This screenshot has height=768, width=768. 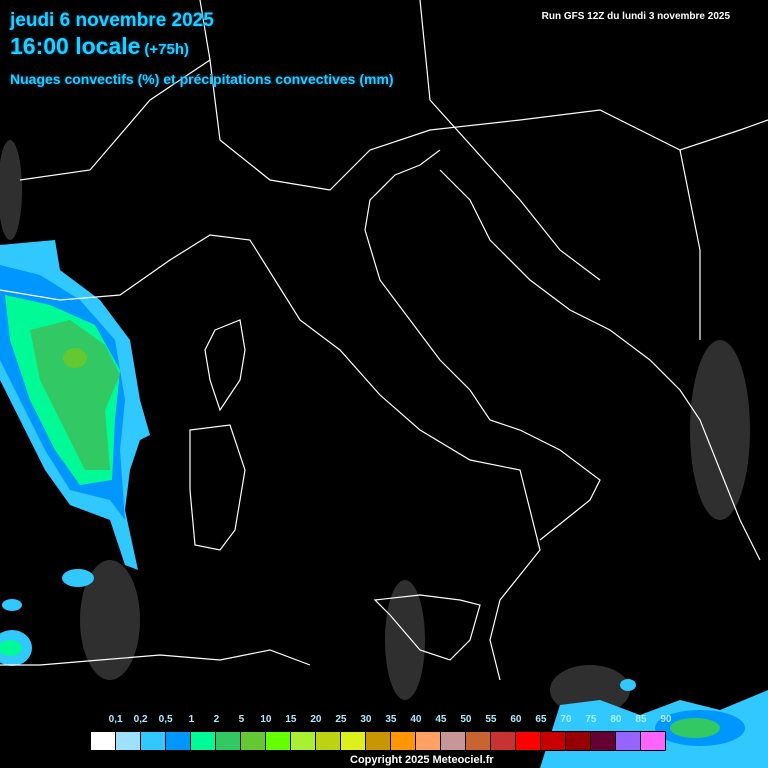 What do you see at coordinates (112, 20) in the screenshot?
I see `forecast-date: jeudi 6 novembre 2025` at bounding box center [112, 20].